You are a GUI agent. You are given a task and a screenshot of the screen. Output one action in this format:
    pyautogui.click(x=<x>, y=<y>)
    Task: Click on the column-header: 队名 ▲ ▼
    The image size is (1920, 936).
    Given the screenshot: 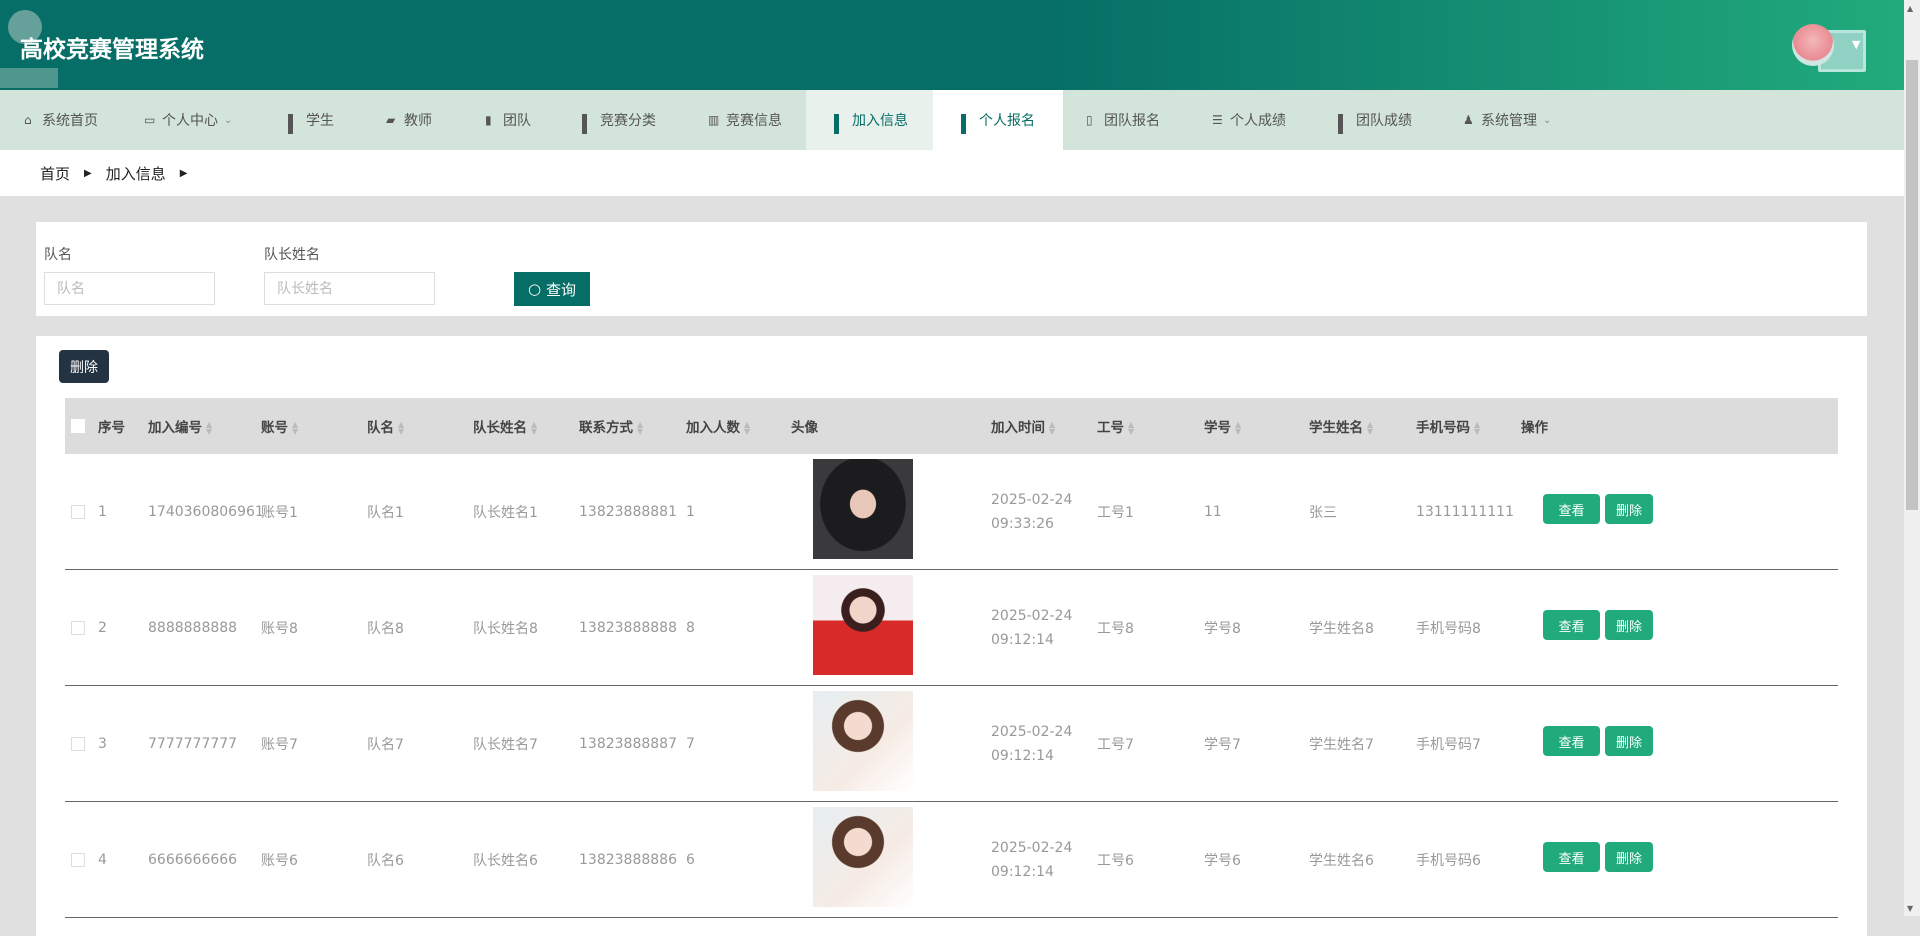 What is the action you would take?
    pyautogui.click(x=385, y=426)
    